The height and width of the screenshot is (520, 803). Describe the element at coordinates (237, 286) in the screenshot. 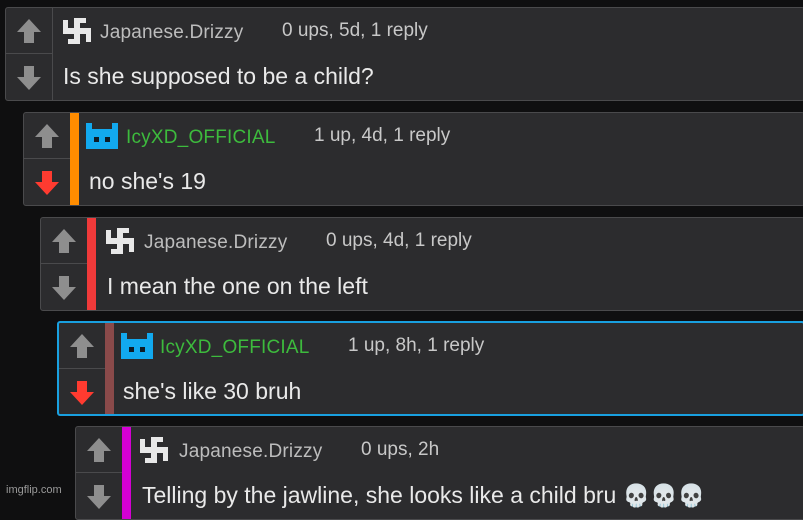

I see `comment-text: I mean the one on the left` at that location.